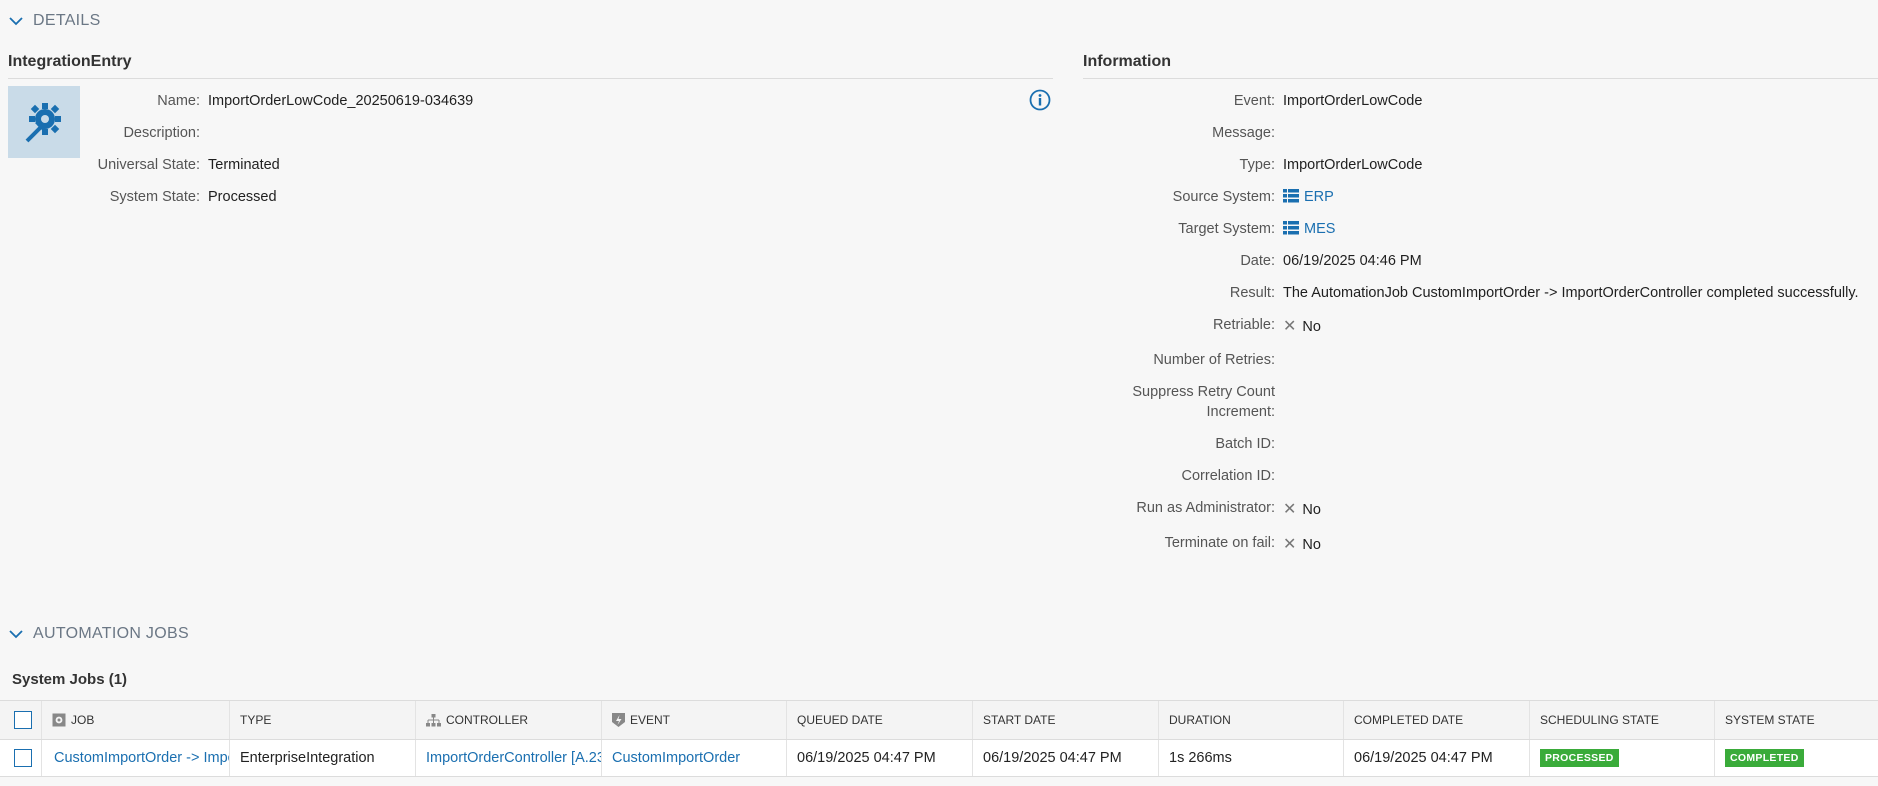 This screenshot has width=1878, height=786. I want to click on target-system-link: MES, so click(1309, 229).